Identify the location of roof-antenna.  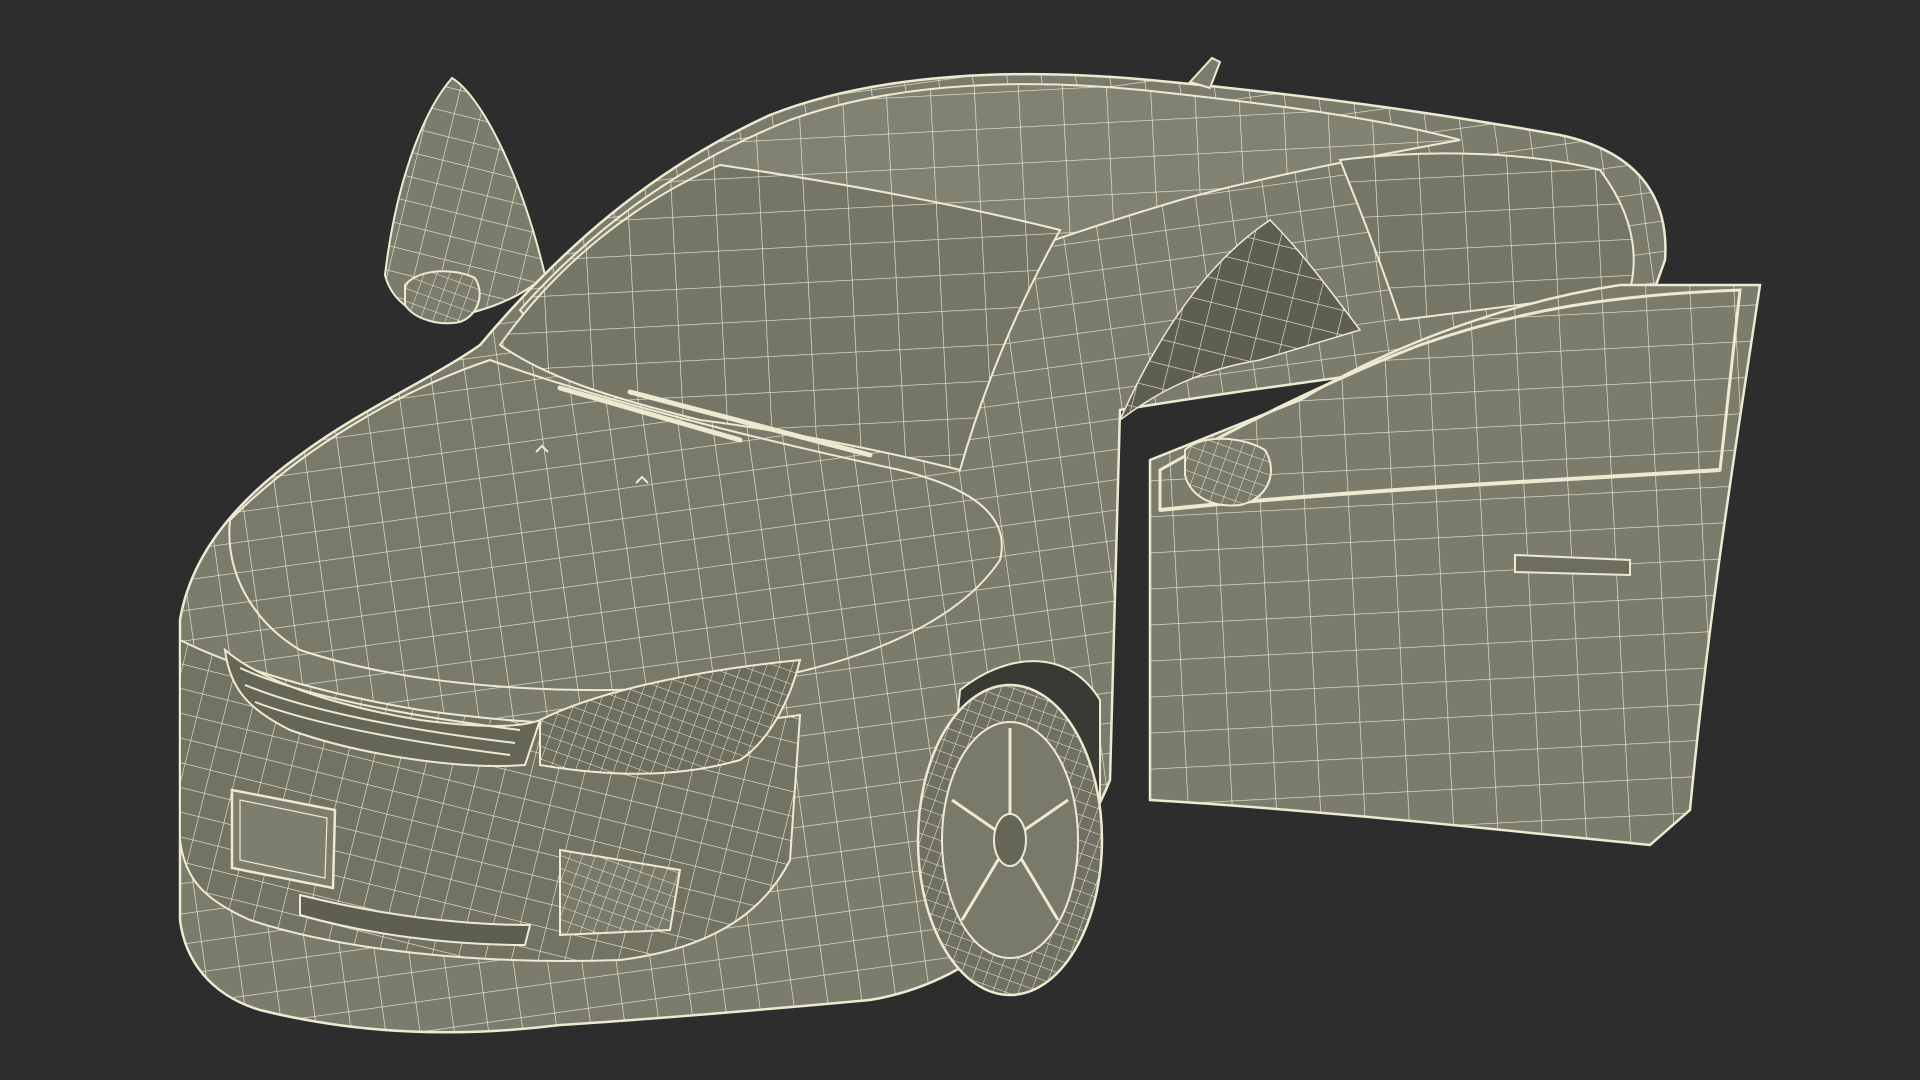
(1205, 73).